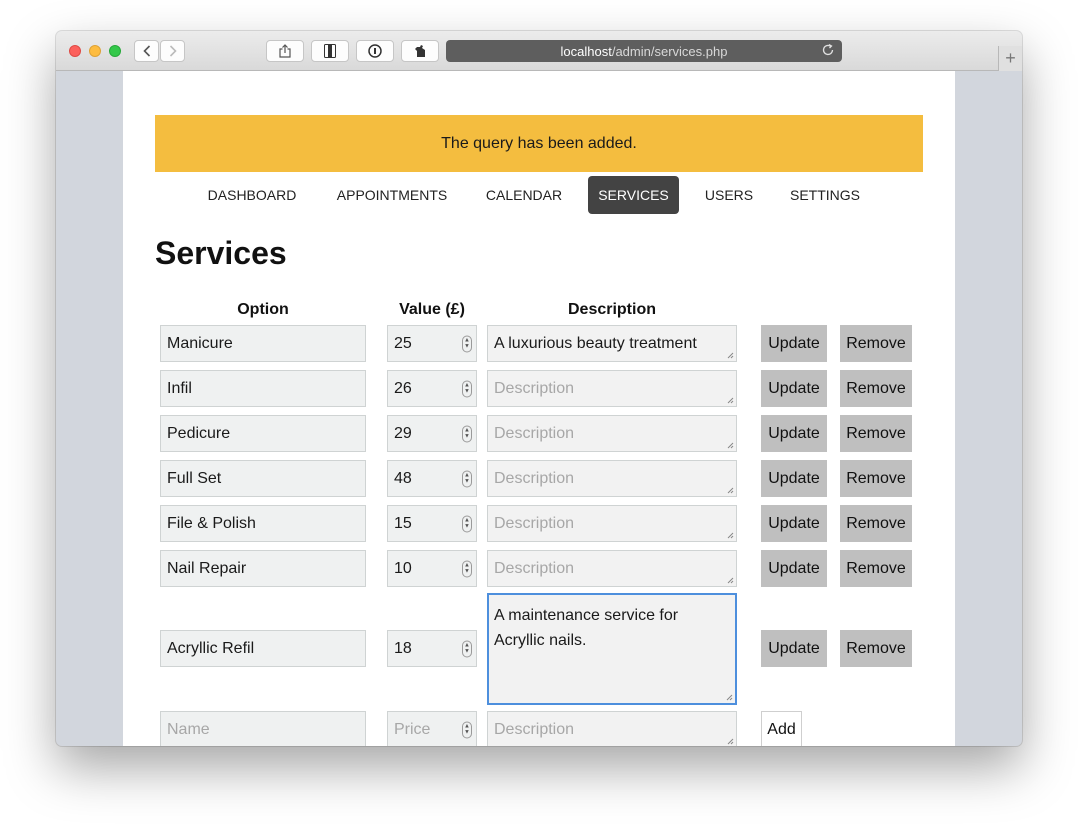 The image size is (1078, 826). What do you see at coordinates (115, 51) in the screenshot?
I see `zoom-window-button` at bounding box center [115, 51].